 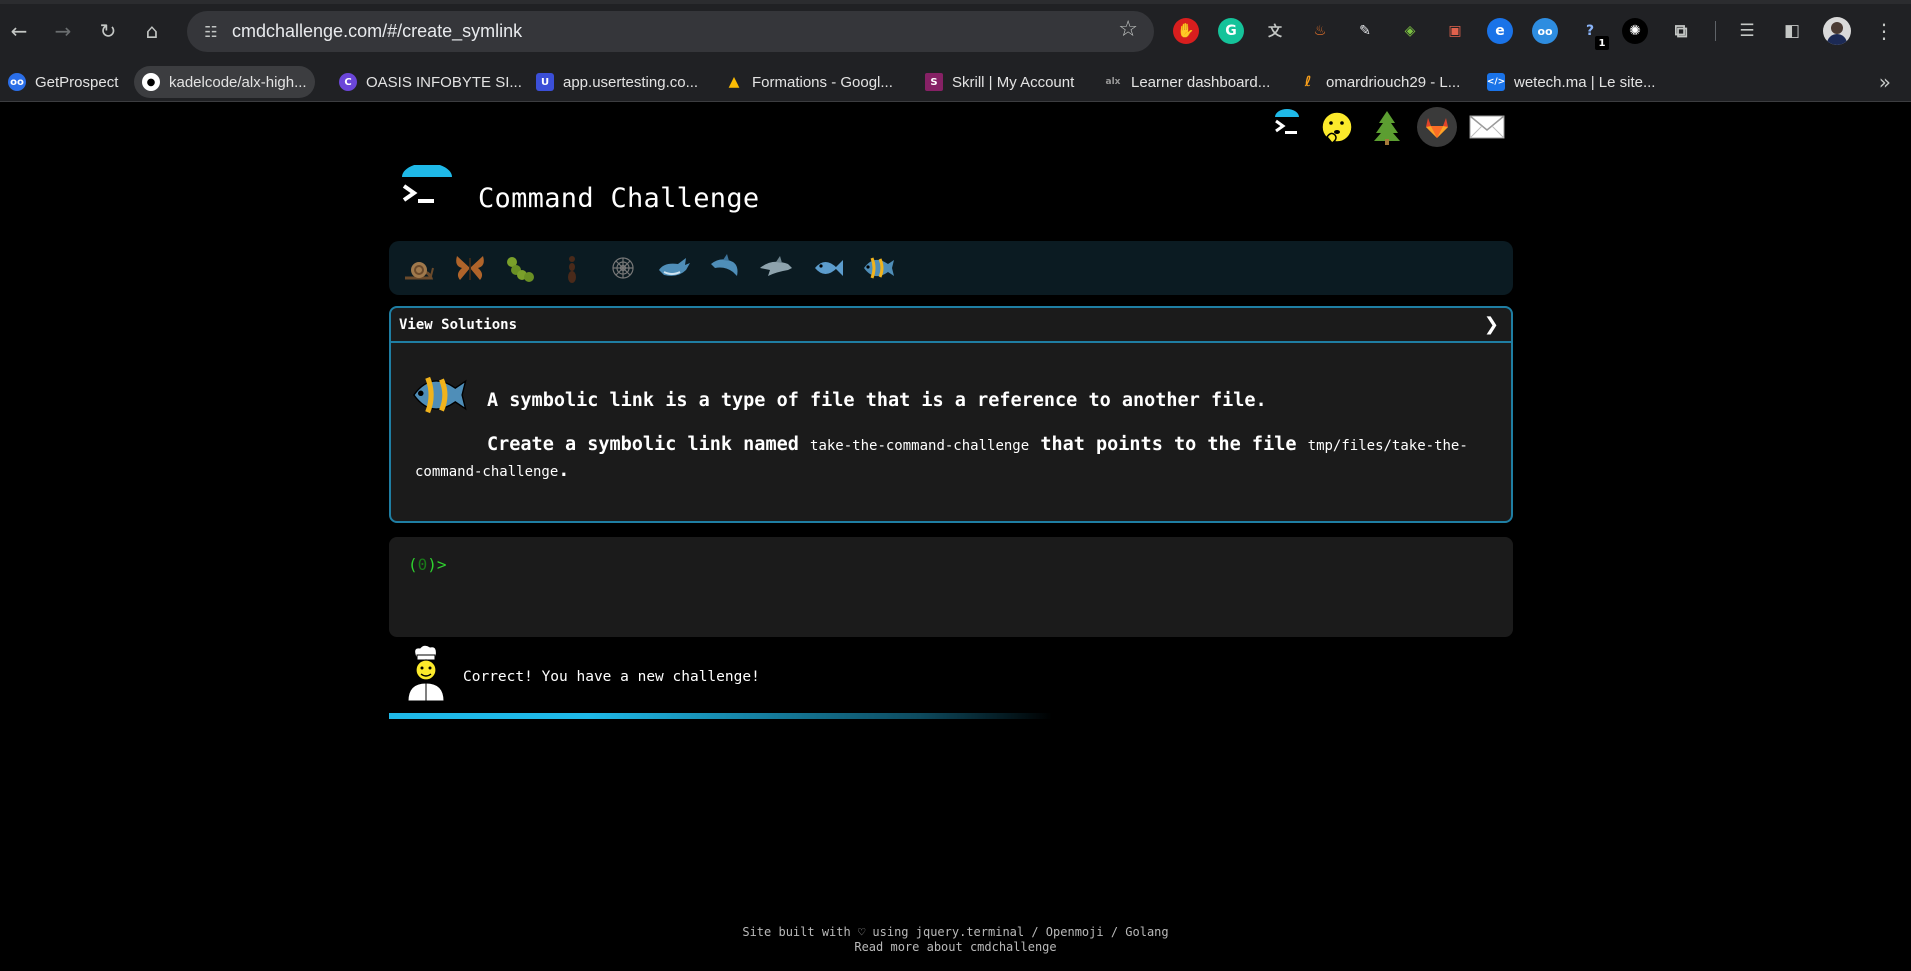 I want to click on fish-icon, so click(x=827, y=268).